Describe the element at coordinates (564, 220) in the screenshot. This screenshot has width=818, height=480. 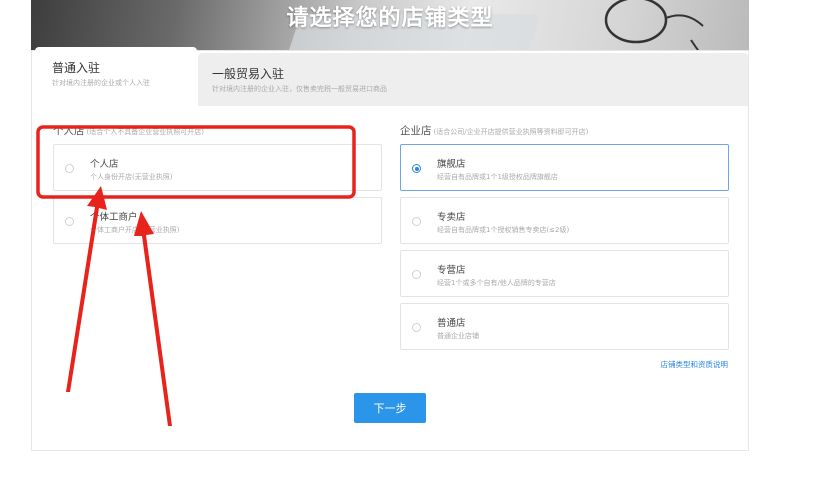
I see `option-exclusive-store: 专卖店 经营自有品牌或1个授权销售专卖店(≤2级)` at that location.